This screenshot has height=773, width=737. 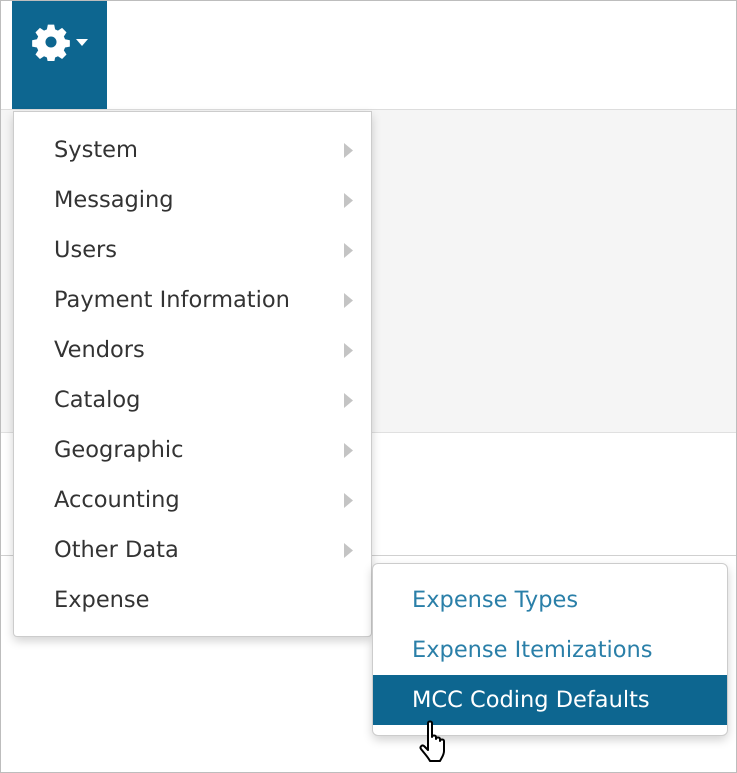 What do you see at coordinates (550, 700) in the screenshot?
I see `submenu-item: MCC Coding Defaults` at bounding box center [550, 700].